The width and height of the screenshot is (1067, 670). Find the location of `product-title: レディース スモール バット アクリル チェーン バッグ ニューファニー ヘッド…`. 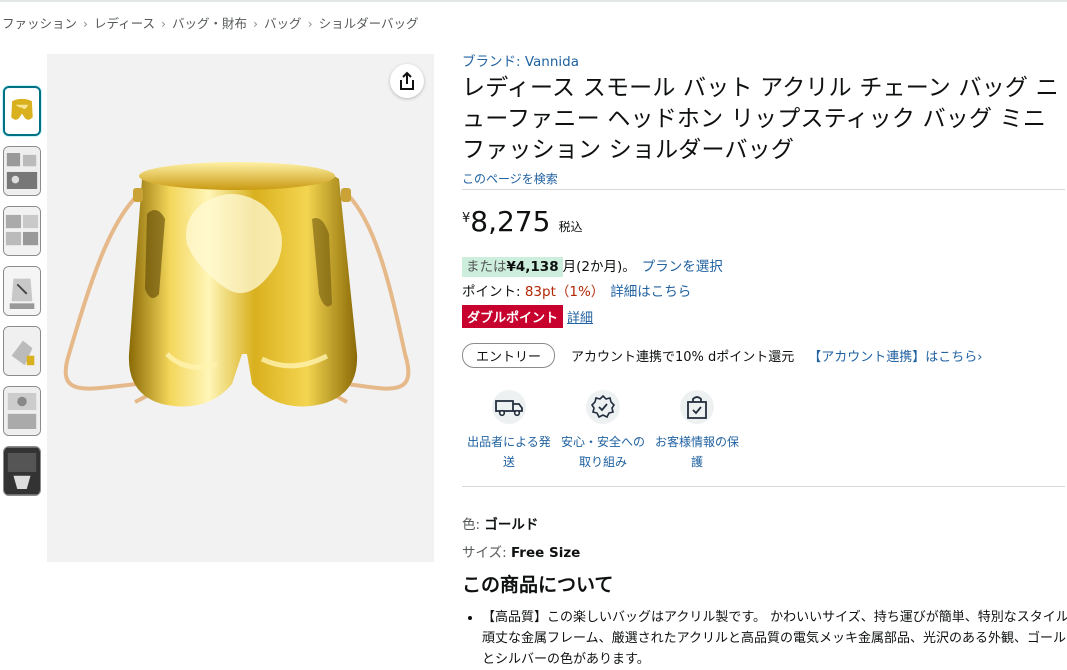

product-title: レディース スモール バット アクリル チェーン バッグ ニューファニー ヘッド… is located at coordinates (760, 119).